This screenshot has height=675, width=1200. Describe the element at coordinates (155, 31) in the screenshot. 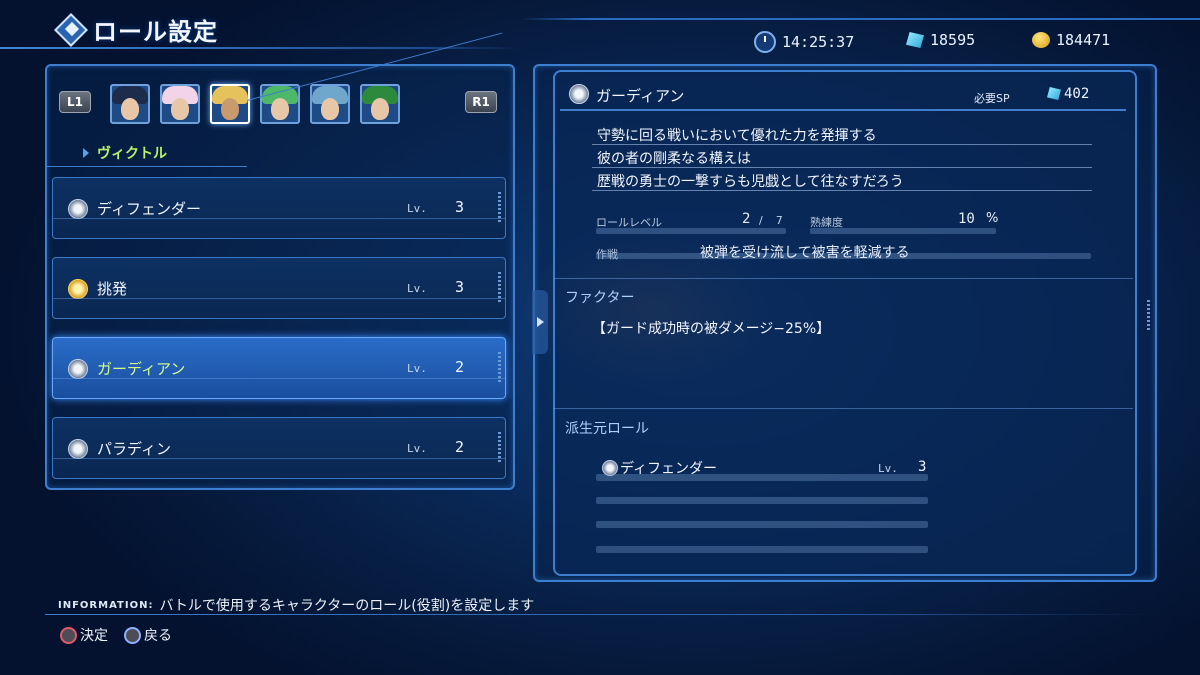

I see `page-title: ロール設定` at that location.